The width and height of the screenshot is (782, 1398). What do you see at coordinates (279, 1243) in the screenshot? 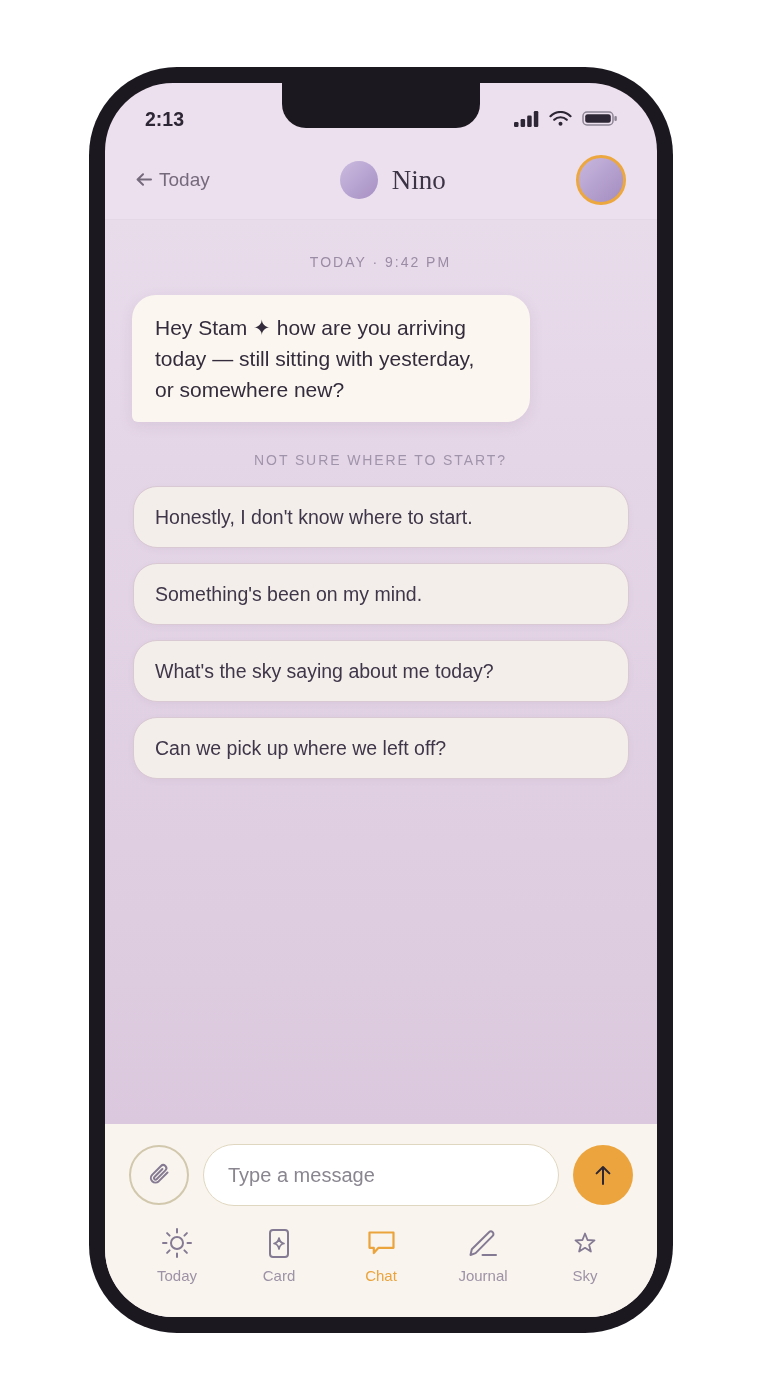
I see `card-icon` at bounding box center [279, 1243].